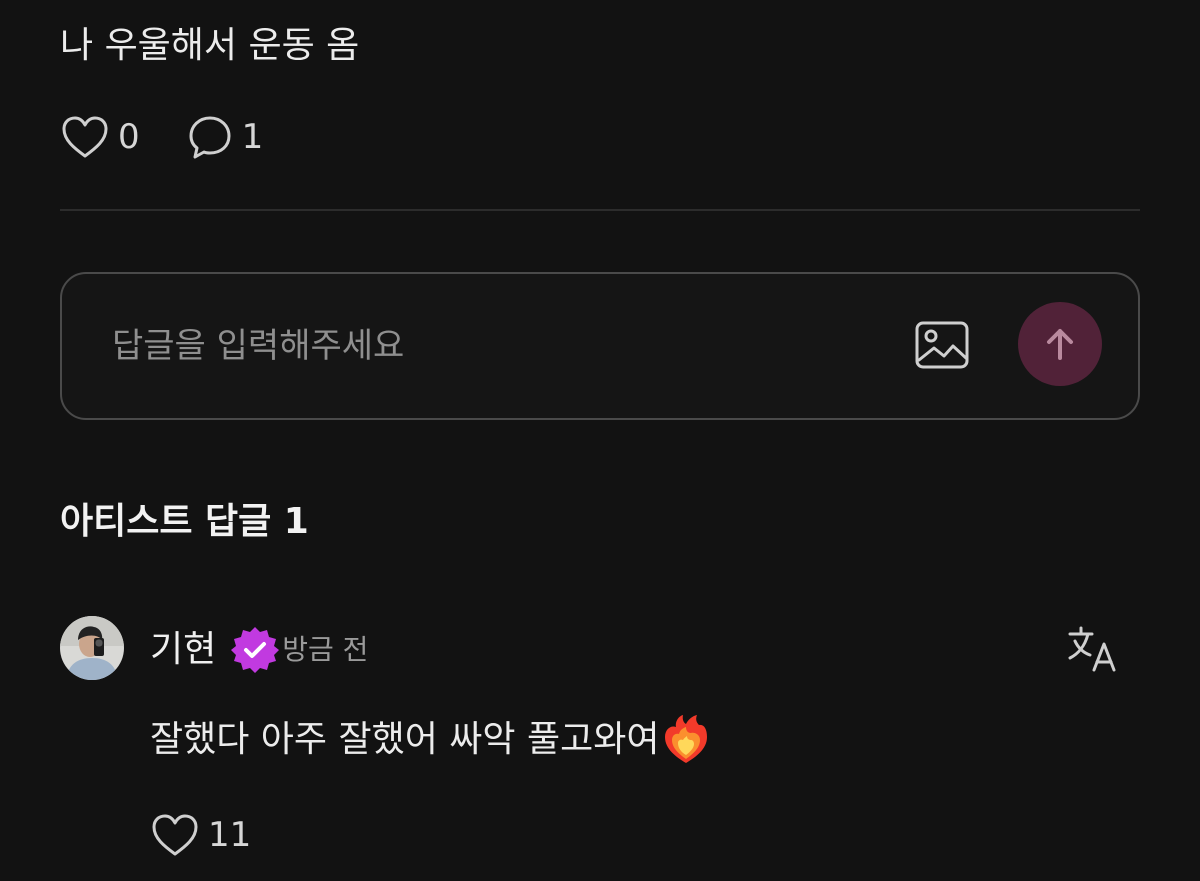 This screenshot has height=881, width=1200. Describe the element at coordinates (129, 137) in the screenshot. I see `post-like-count: 0` at that location.